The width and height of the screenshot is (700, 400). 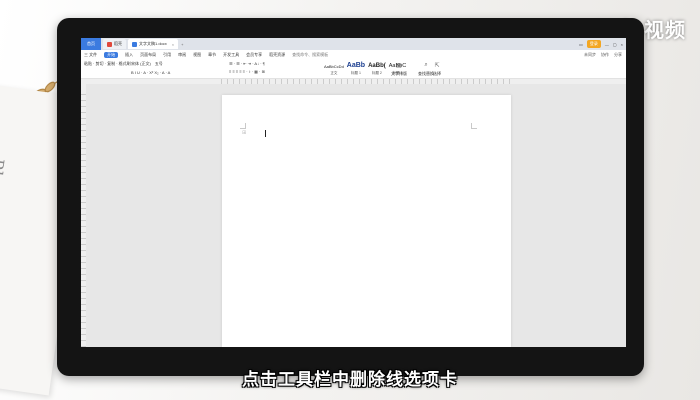 What do you see at coordinates (593, 44) in the screenshot?
I see `login-button: 登录` at bounding box center [593, 44].